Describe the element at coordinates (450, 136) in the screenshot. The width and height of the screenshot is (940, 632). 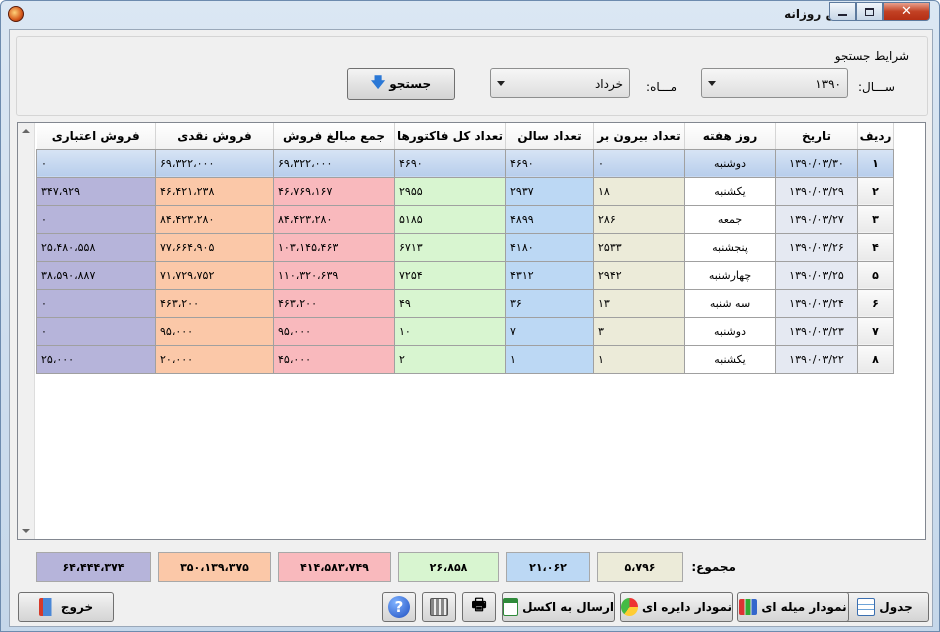
I see `column-header: تعداد کل فاکتورها` at that location.